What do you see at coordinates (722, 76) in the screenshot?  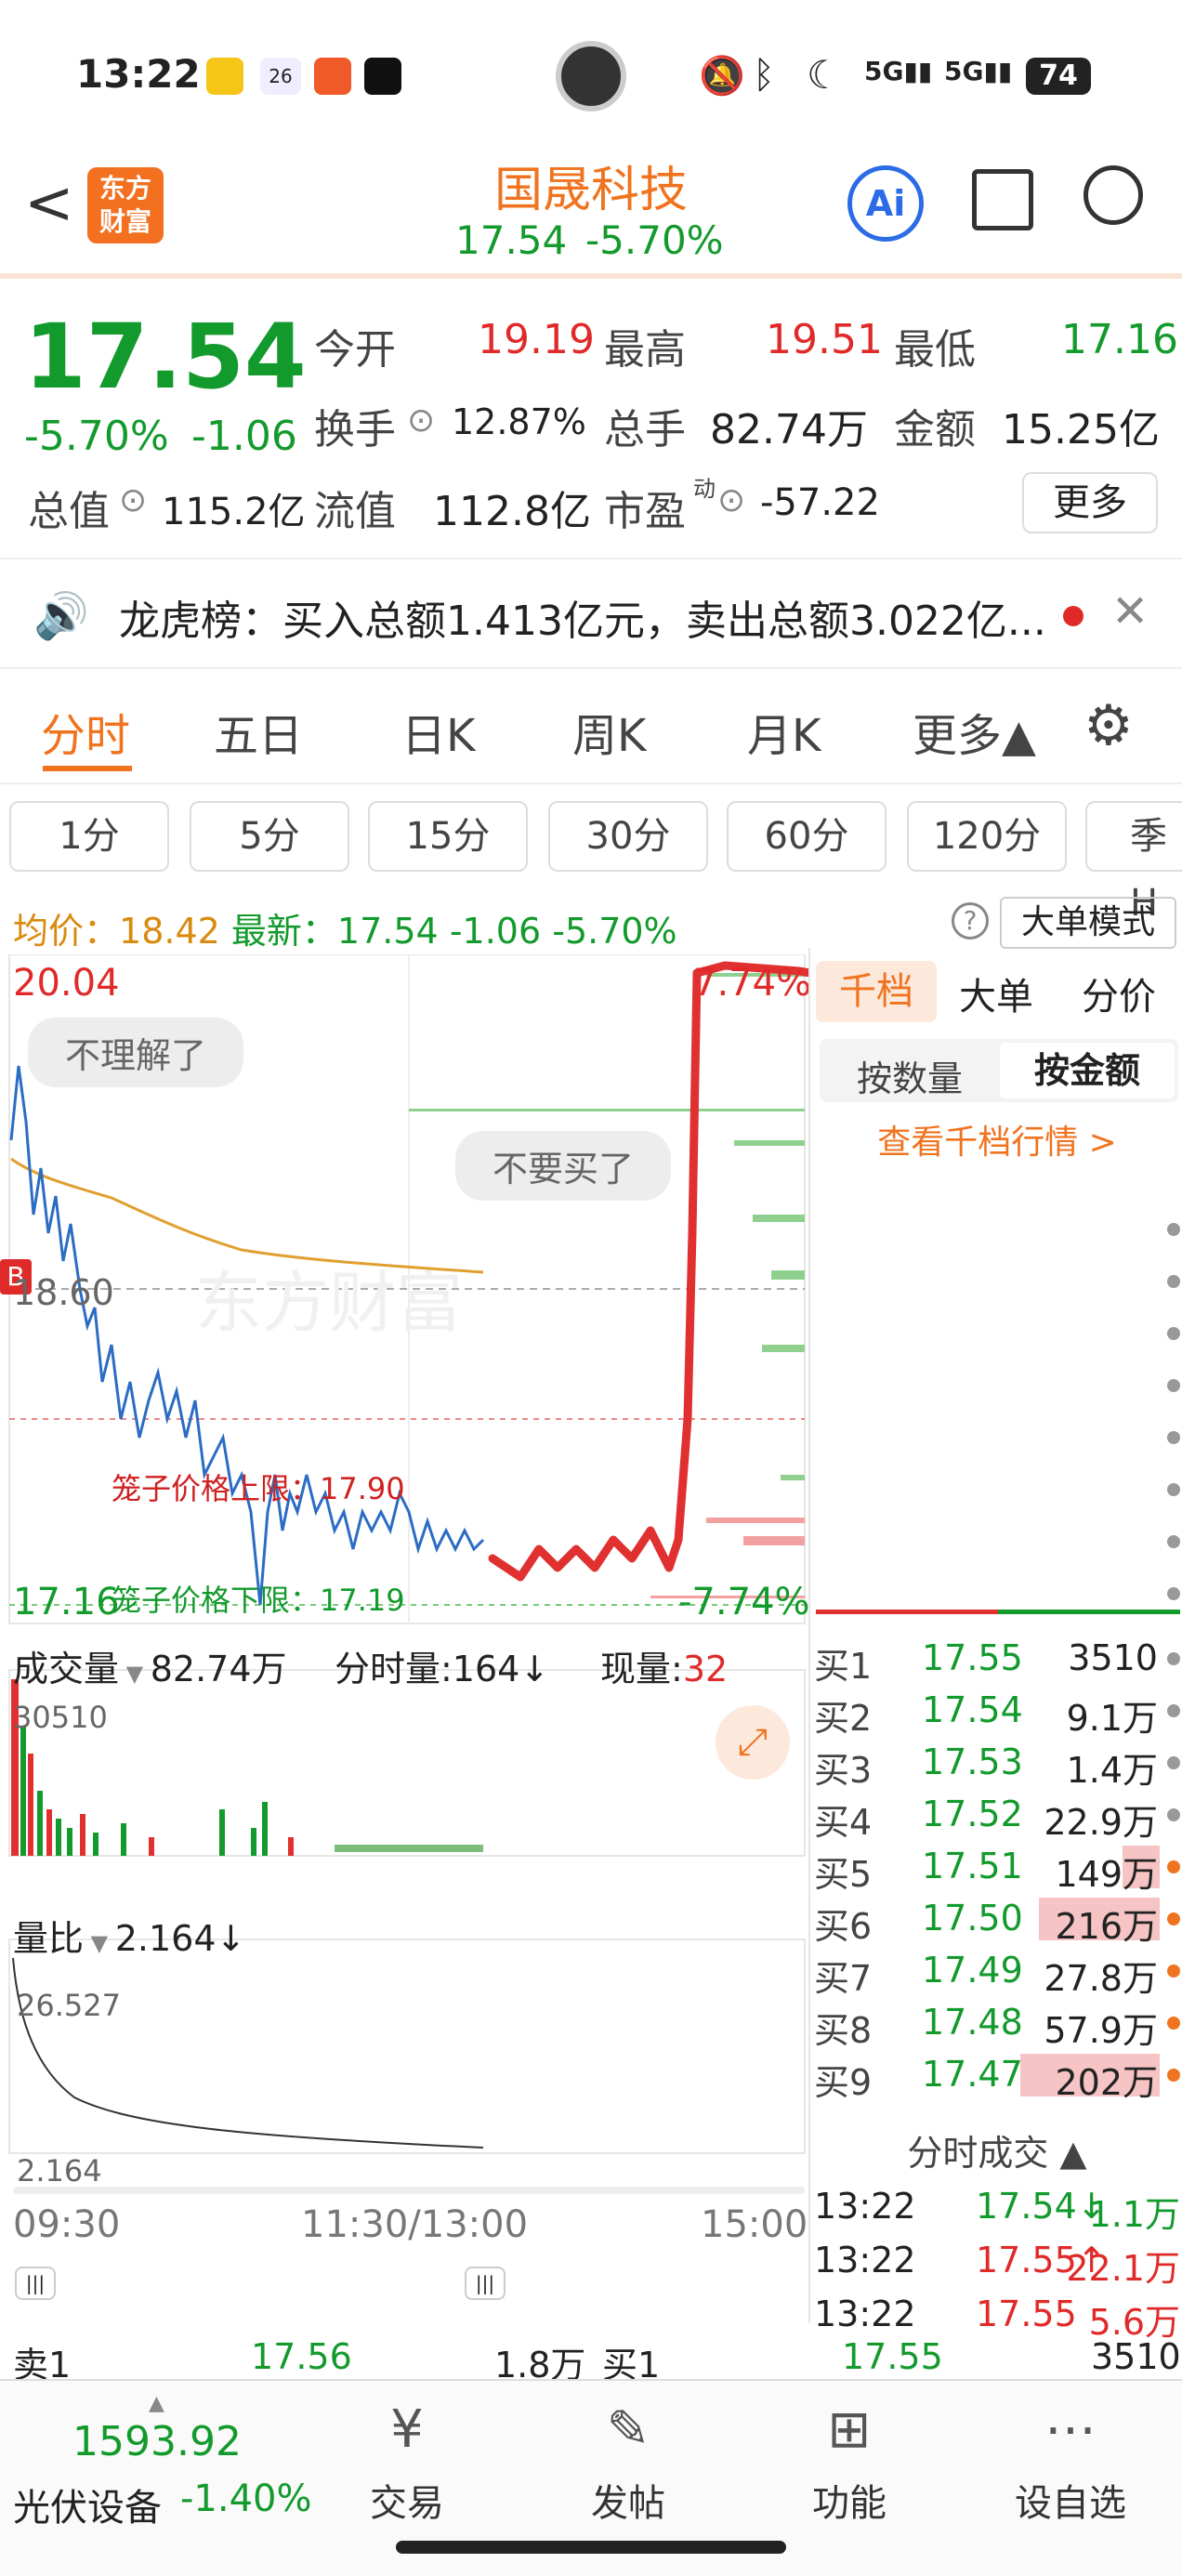 I see `mute-icon: 🔕` at bounding box center [722, 76].